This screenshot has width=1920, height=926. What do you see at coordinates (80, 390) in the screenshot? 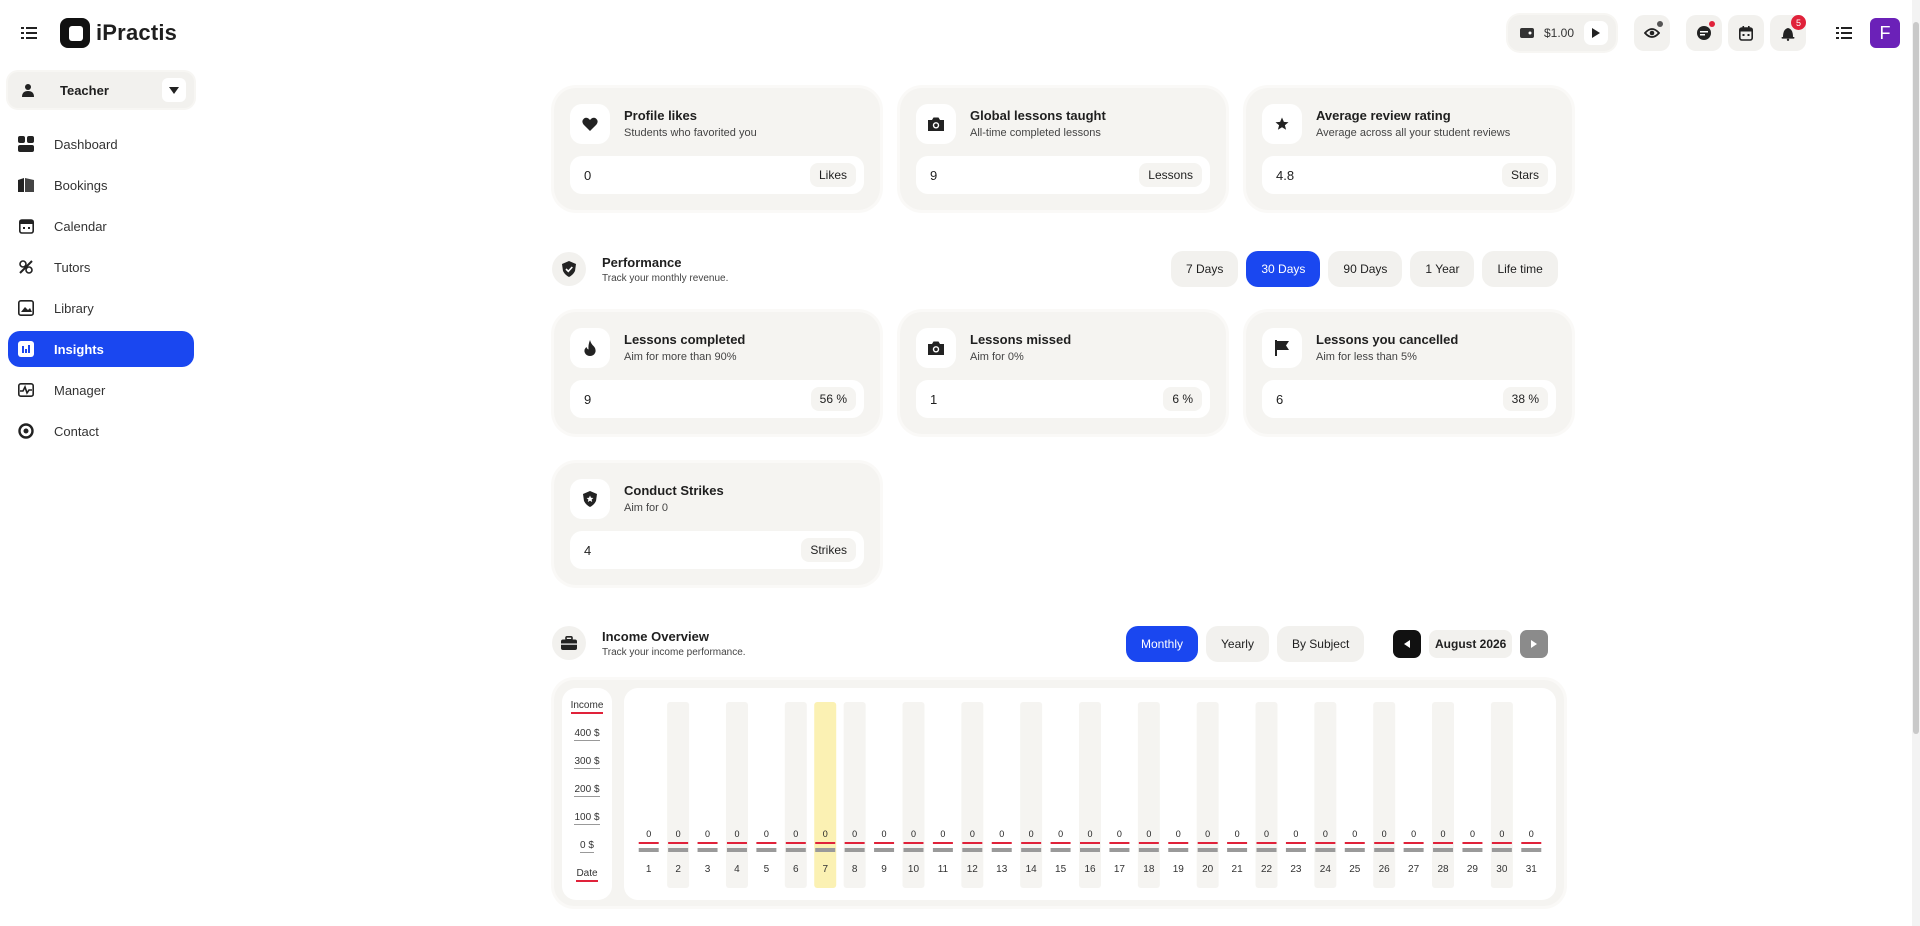
I see `sidebar-item-label: Manager` at bounding box center [80, 390].